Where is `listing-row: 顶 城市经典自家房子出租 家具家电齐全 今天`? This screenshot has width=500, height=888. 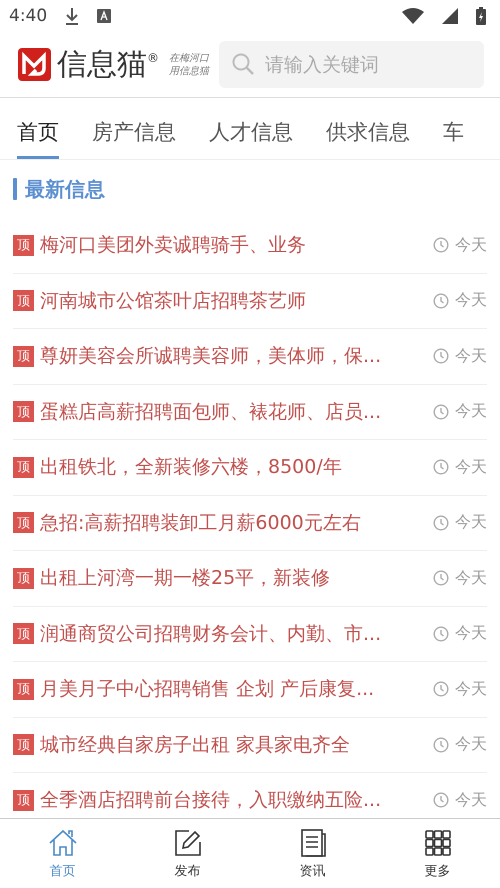 listing-row: 顶 城市经典自家房子出租 家具家电齐全 今天 is located at coordinates (250, 745).